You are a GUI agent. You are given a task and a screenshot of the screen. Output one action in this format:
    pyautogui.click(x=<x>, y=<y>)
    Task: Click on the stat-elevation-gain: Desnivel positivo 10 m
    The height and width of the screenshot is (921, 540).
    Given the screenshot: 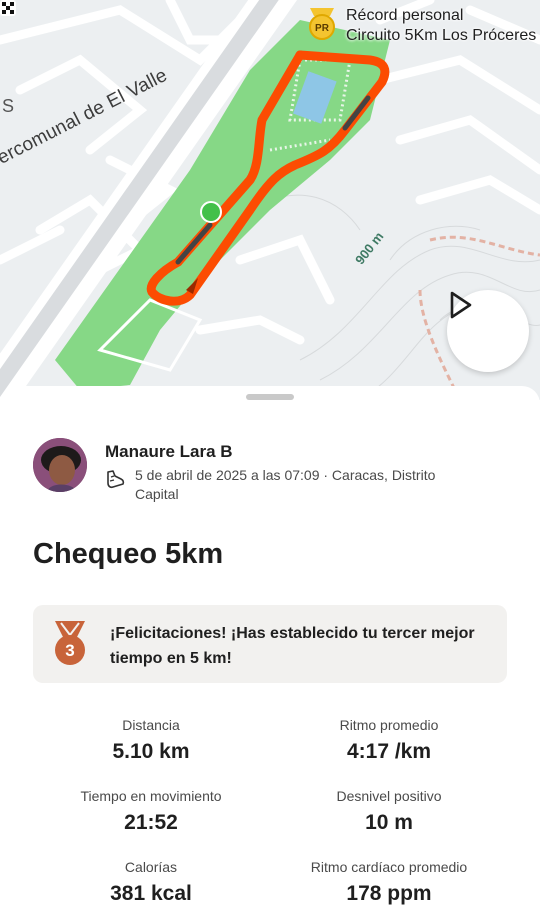 What is the action you would take?
    pyautogui.click(x=389, y=811)
    